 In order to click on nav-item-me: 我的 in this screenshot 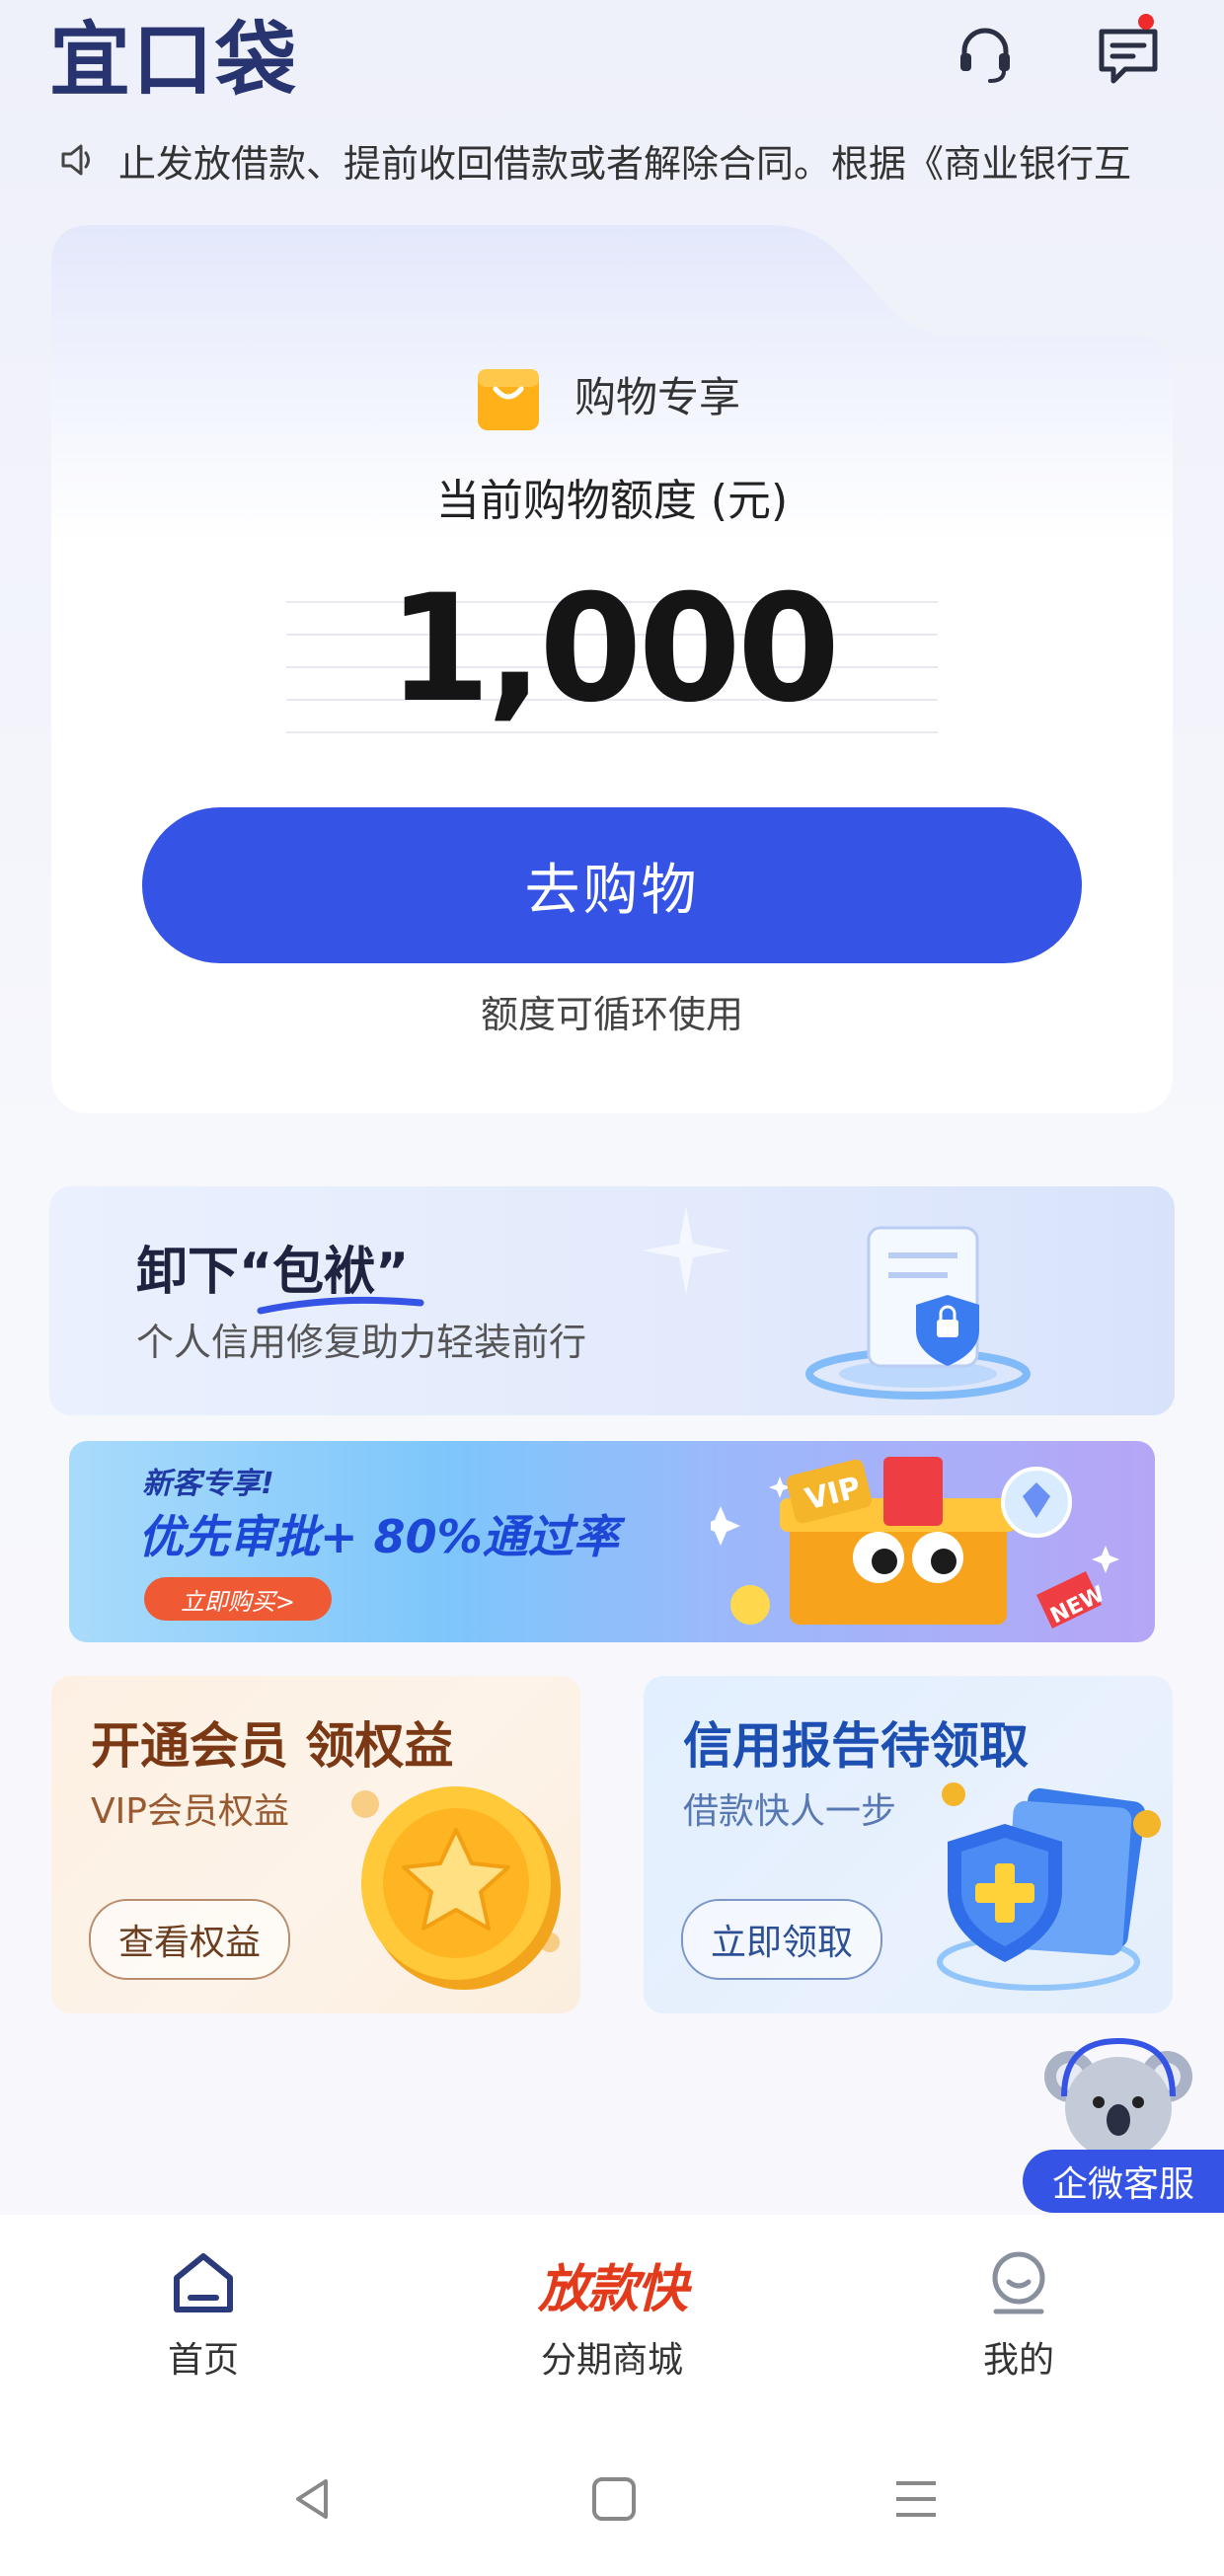, I will do `click(1019, 2313)`.